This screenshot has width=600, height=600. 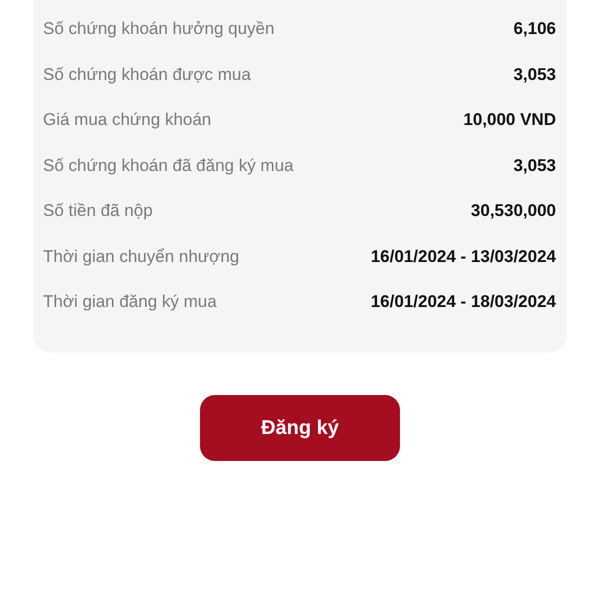 I want to click on detail-label: Số chứng khoán hưởng quyền, so click(x=158, y=29).